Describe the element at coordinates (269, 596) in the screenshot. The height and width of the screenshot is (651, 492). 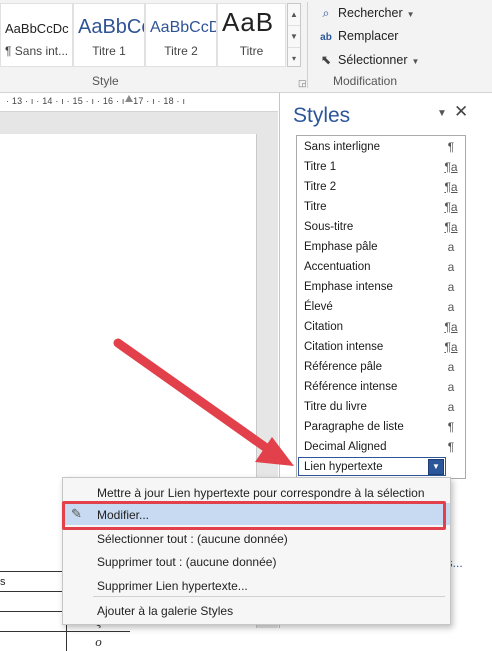
I see `menu-separator` at that location.